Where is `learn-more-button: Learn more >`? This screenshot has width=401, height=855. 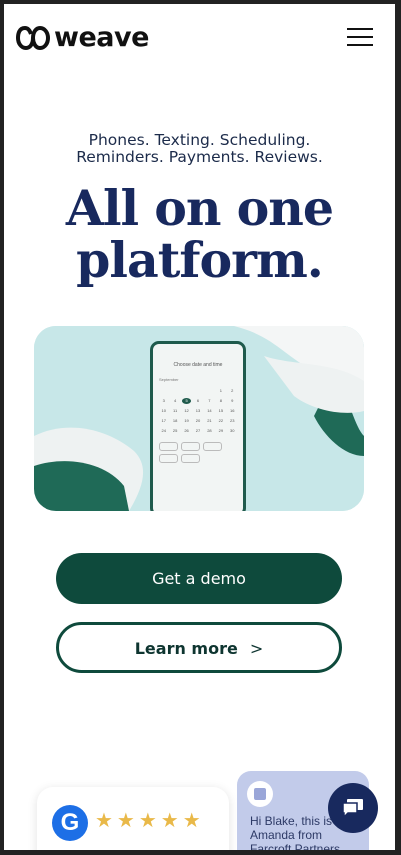
learn-more-button: Learn more > is located at coordinates (199, 647).